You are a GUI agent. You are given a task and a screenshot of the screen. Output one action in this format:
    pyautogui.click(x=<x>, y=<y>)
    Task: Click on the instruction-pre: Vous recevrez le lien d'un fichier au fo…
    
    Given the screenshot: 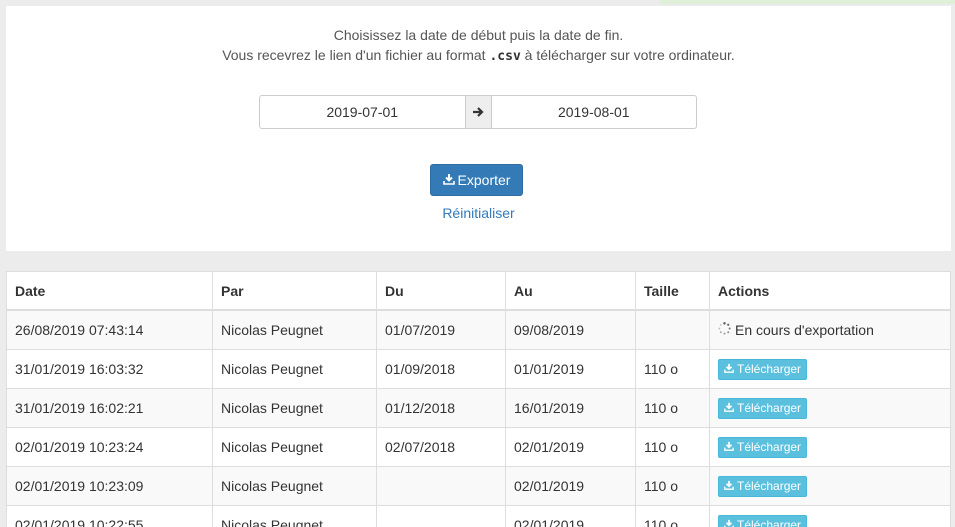 What is the action you would take?
    pyautogui.click(x=356, y=55)
    